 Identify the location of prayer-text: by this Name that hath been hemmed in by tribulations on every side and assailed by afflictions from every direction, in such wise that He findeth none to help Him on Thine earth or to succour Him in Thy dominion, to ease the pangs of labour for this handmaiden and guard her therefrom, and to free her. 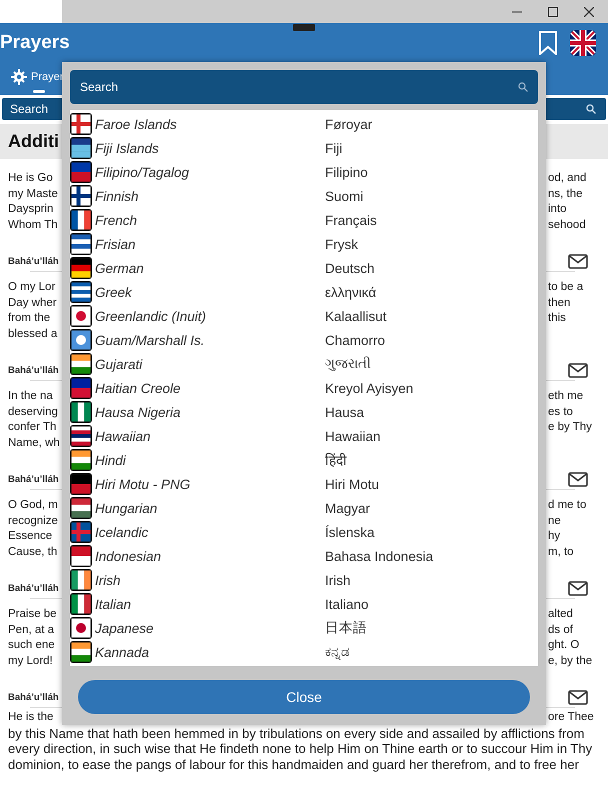
(300, 749).